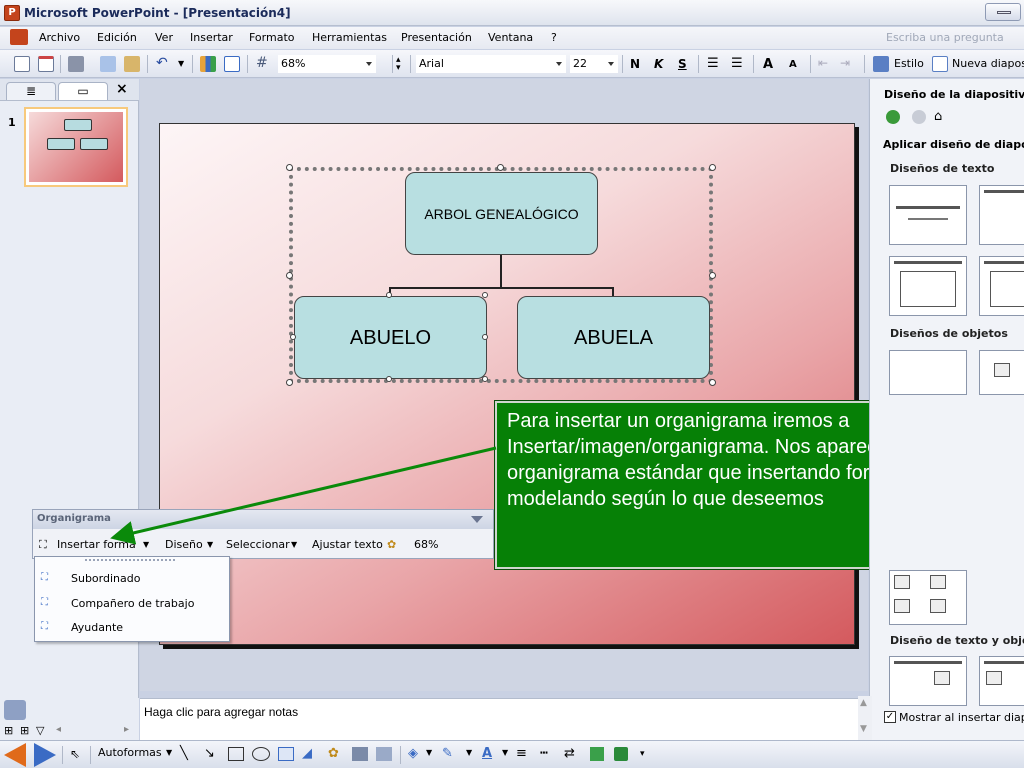 This screenshot has height=768, width=1024. Describe the element at coordinates (210, 544) in the screenshot. I see `design-dropdown-icon: ▼` at that location.